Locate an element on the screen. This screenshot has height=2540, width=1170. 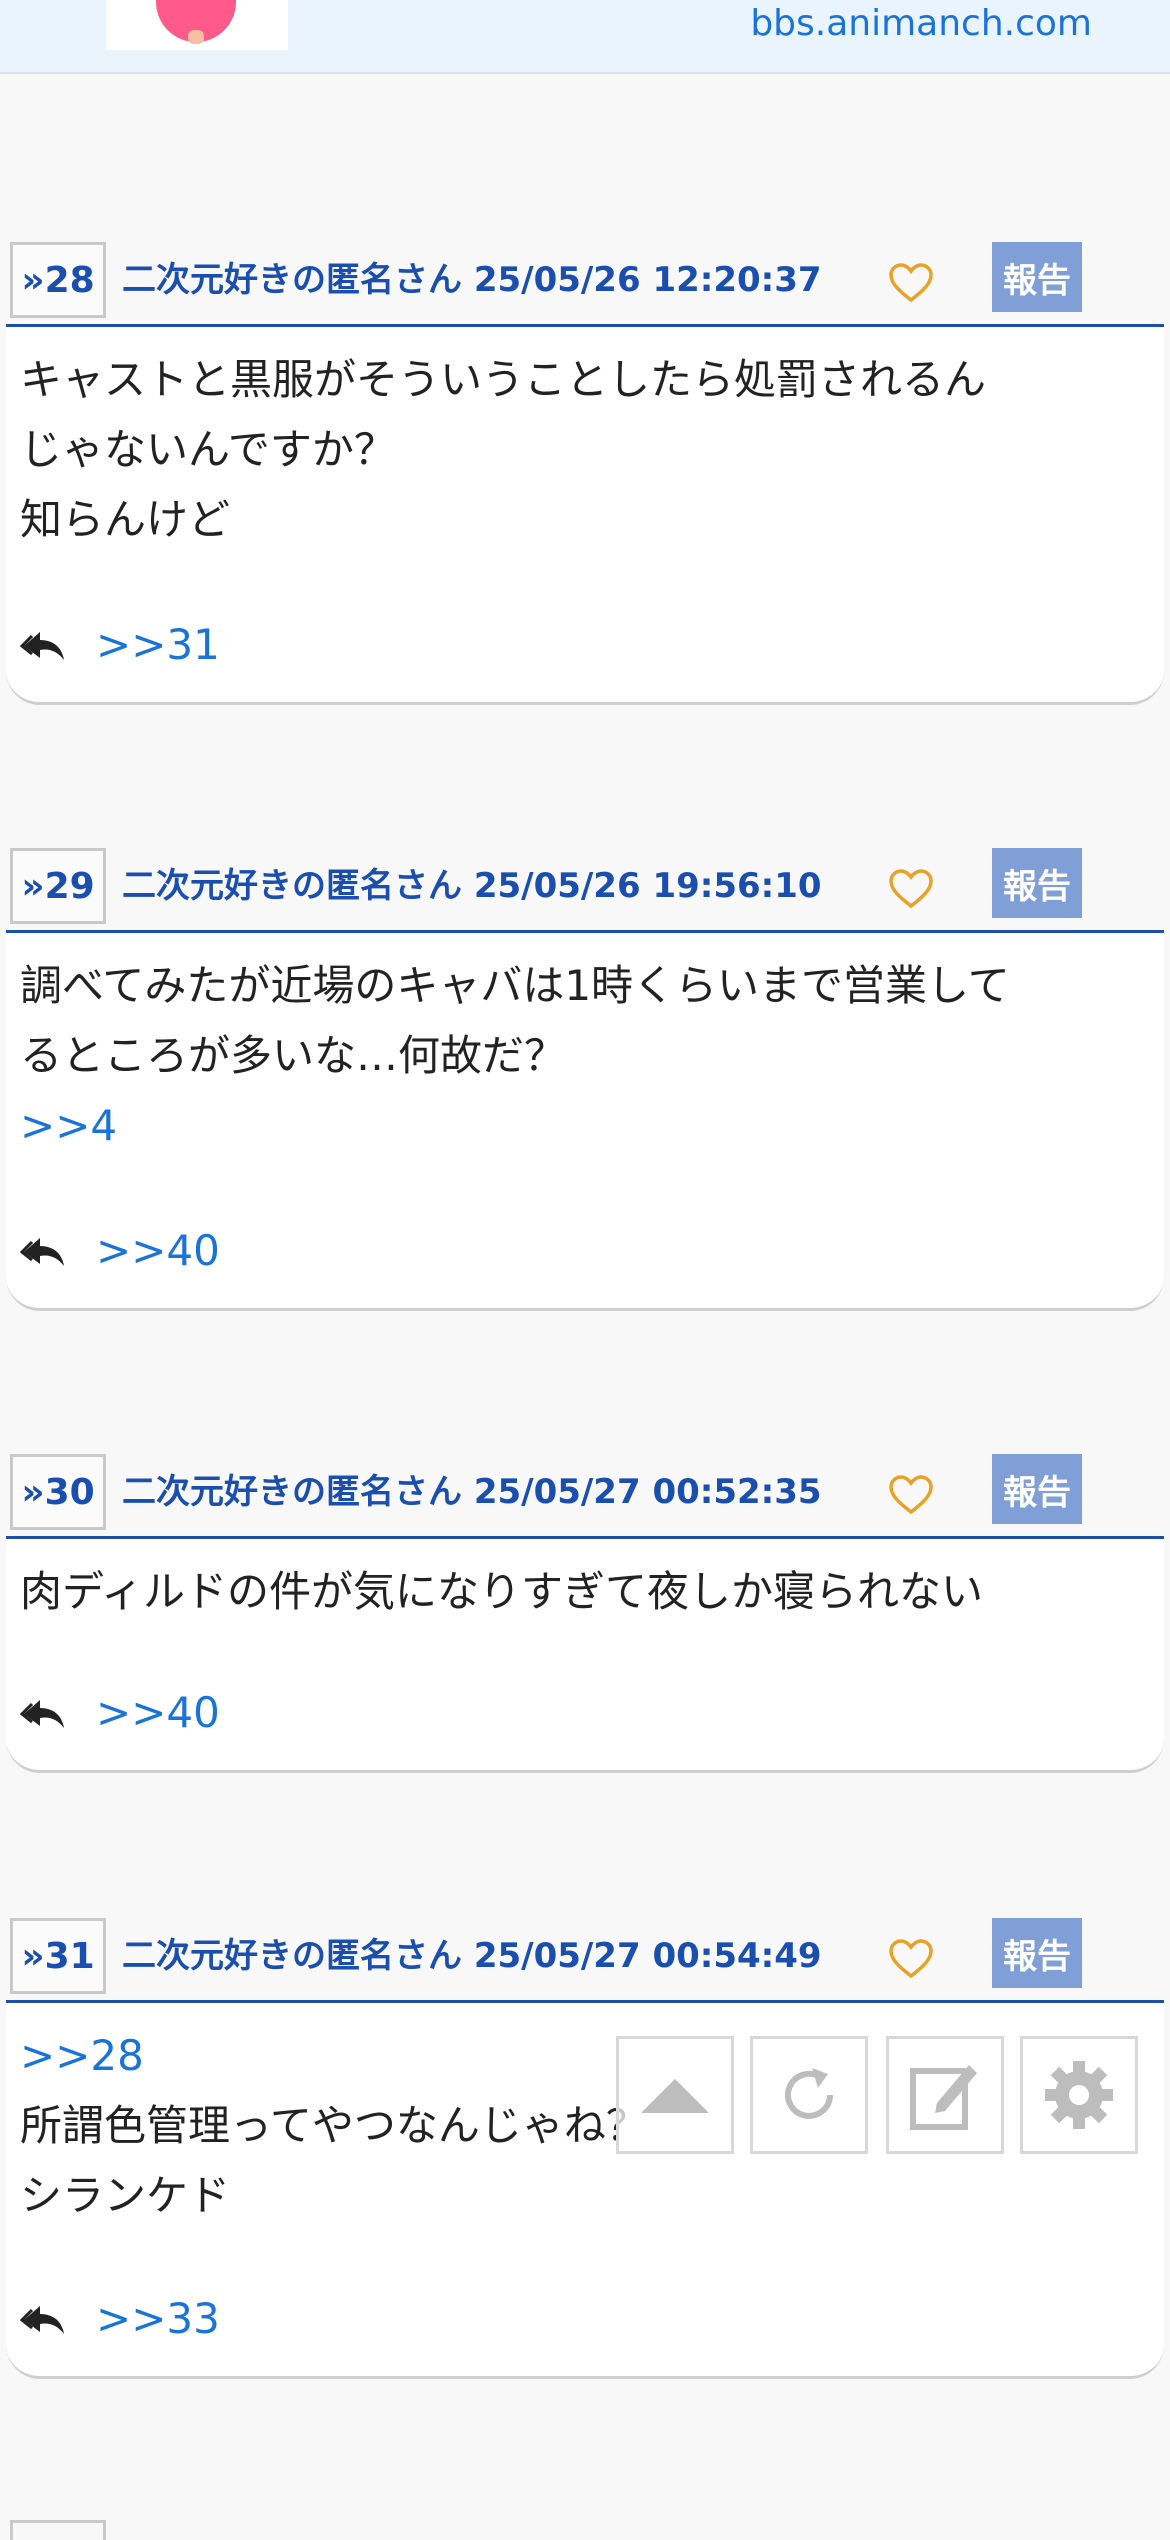
write-button is located at coordinates (945, 2095).